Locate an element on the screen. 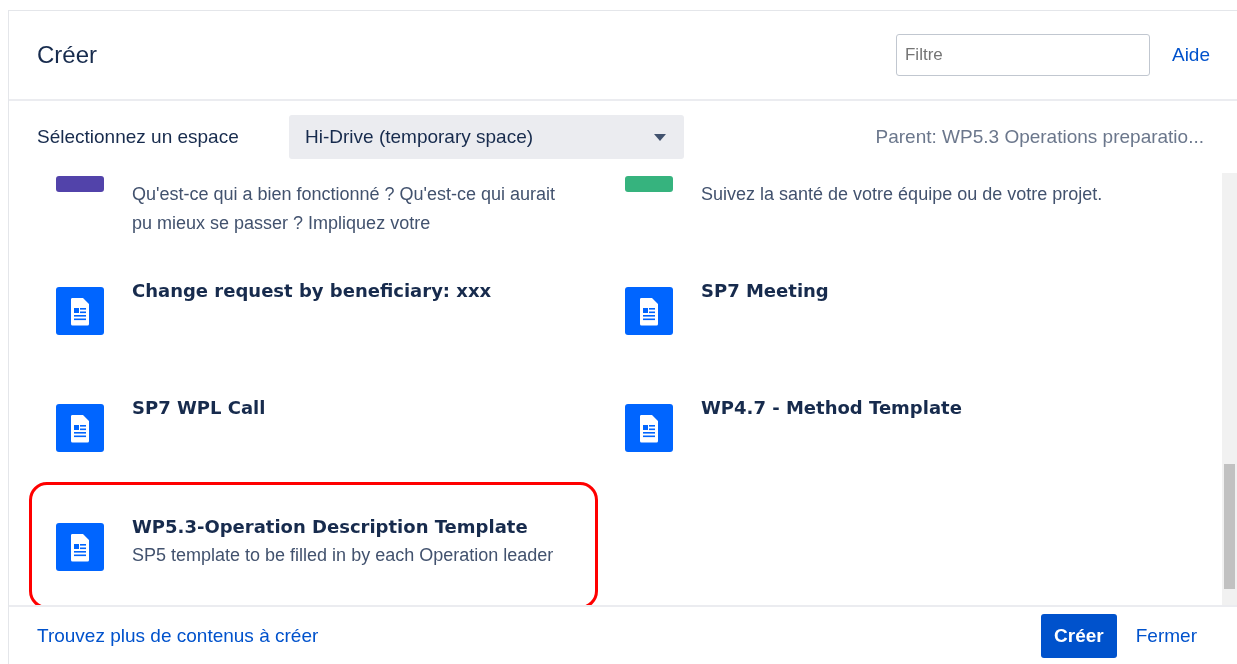 The width and height of the screenshot is (1237, 664). help-link: Aide is located at coordinates (1190, 55).